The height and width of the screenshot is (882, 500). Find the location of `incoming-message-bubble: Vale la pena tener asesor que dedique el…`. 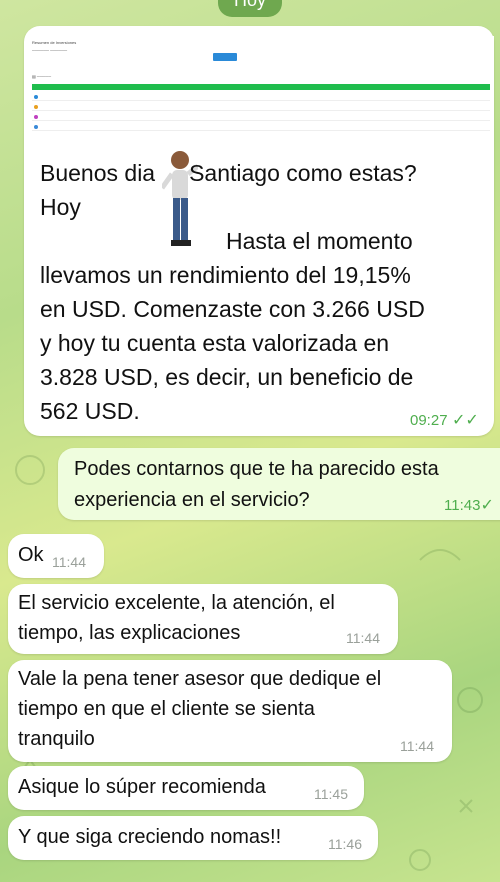

incoming-message-bubble: Vale la pena tener asesor que dedique el… is located at coordinates (230, 711).